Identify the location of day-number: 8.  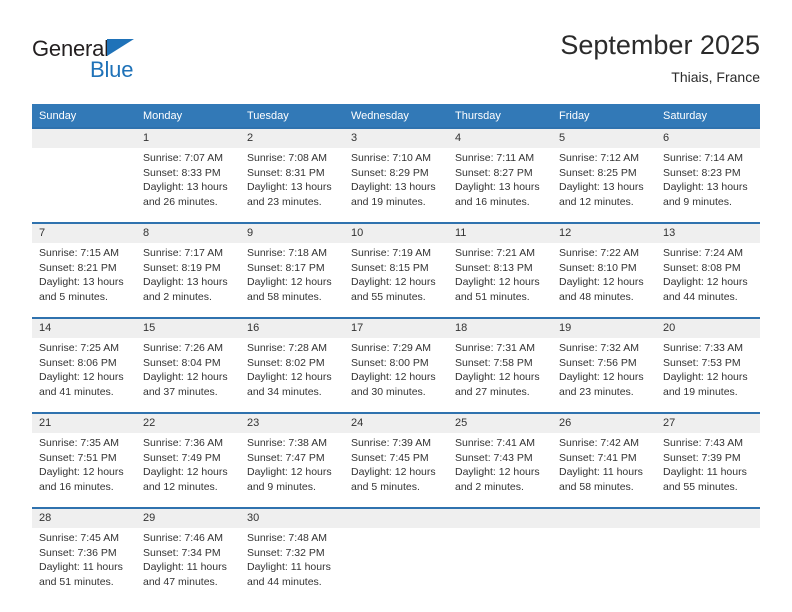
(188, 233).